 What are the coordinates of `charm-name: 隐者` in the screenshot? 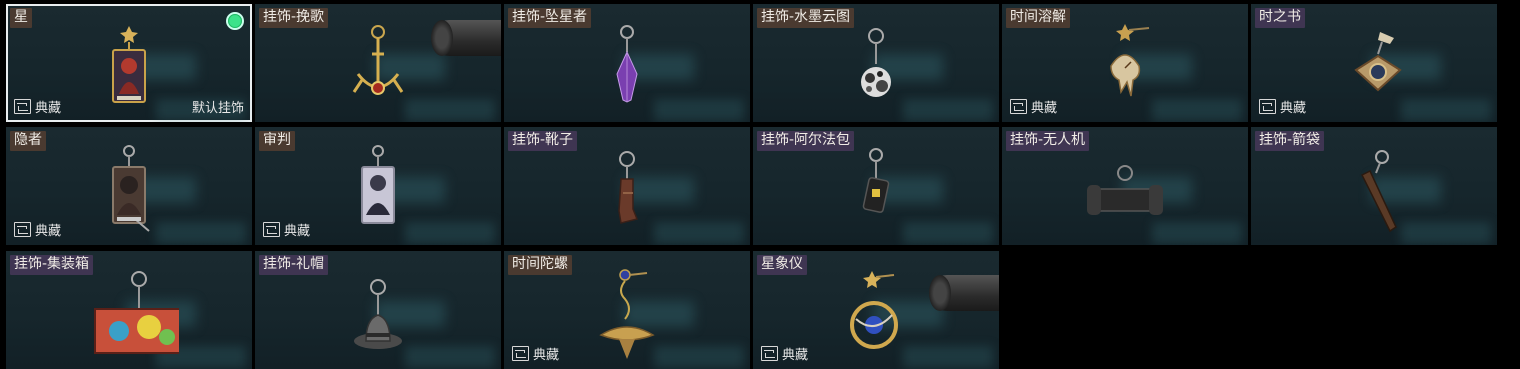 It's located at (28, 141).